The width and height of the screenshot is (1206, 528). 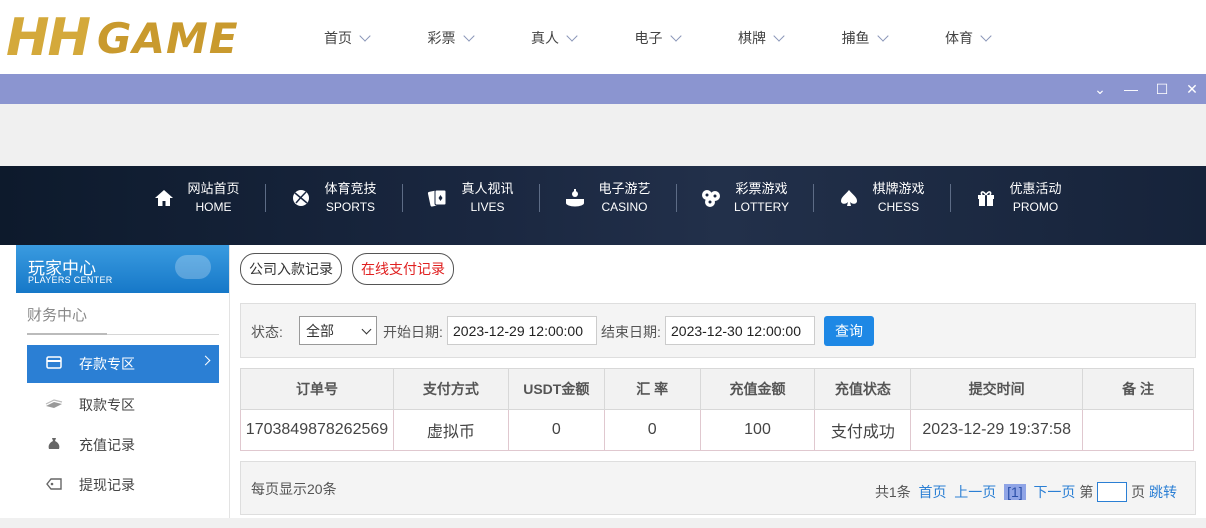 I want to click on top-nav-label: 真人, so click(x=545, y=38).